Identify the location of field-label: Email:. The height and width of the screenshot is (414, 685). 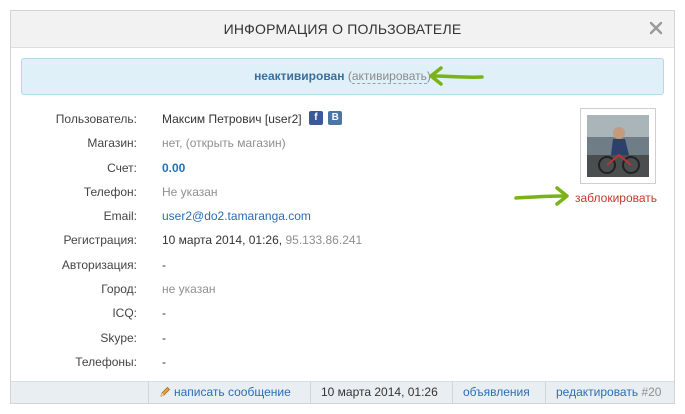
(120, 216).